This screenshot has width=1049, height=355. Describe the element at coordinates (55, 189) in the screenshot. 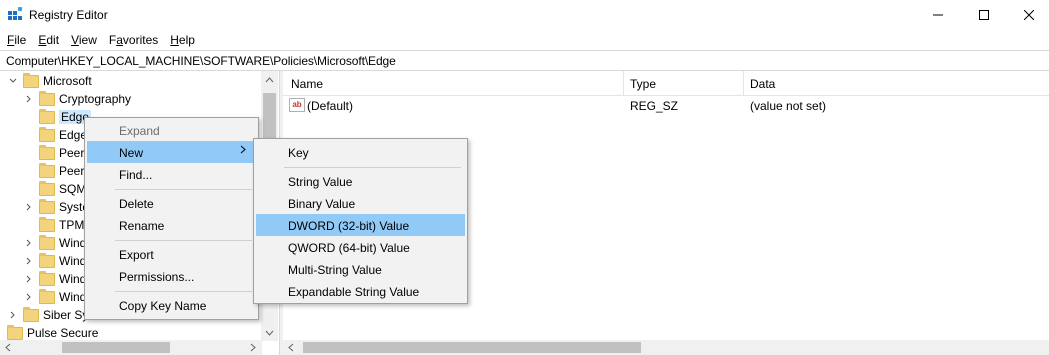

I see `tree-item-sqm: SQM` at that location.